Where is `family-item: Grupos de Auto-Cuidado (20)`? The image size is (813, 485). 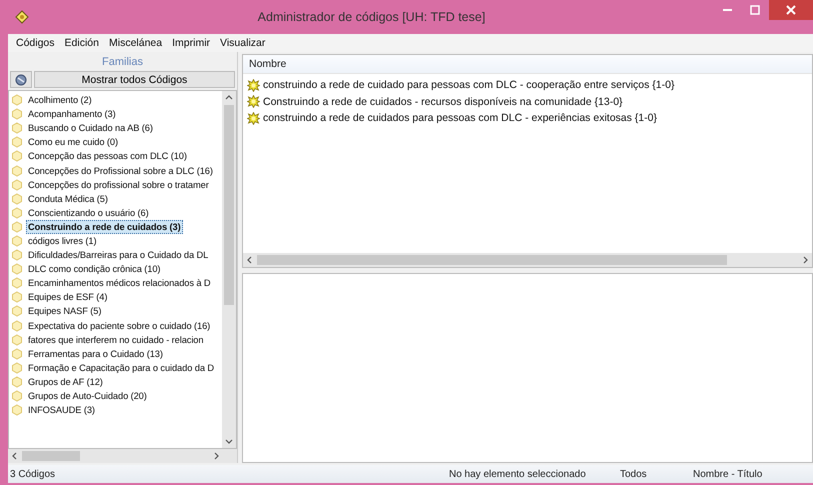
family-item: Grupos de Auto-Cuidado (20) is located at coordinates (87, 396).